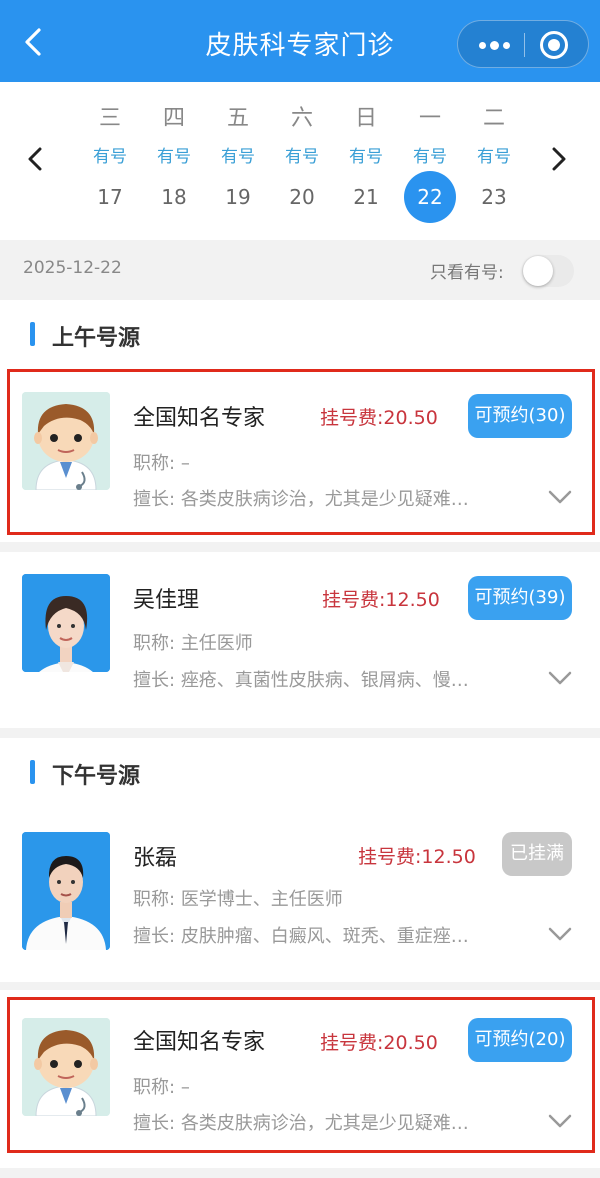 The image size is (600, 1178). I want to click on calendar-day: 日 有号 21, so click(366, 161).